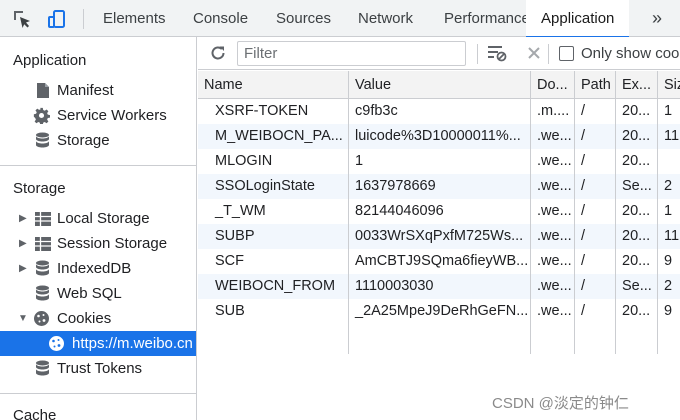 This screenshot has width=680, height=420. I want to click on tab-network: Network, so click(385, 18).